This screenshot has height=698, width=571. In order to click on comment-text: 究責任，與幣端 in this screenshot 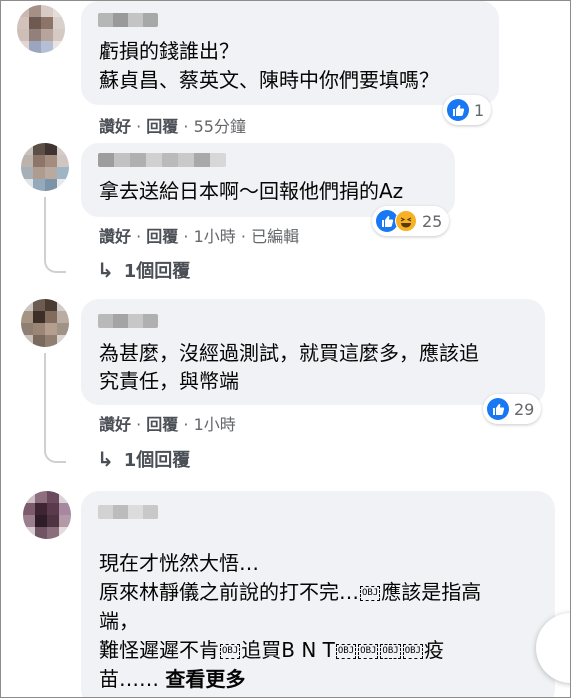, I will do `click(169, 381)`.